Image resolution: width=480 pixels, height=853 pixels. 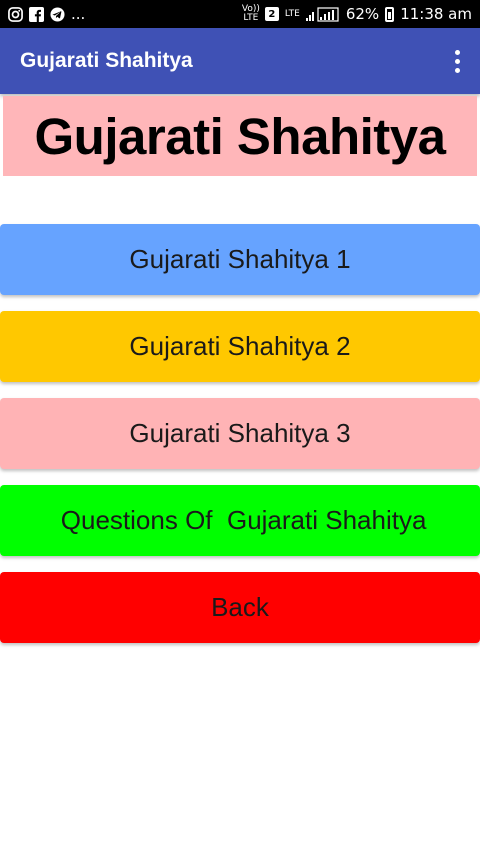 I want to click on more-vert-icon, so click(x=457, y=61).